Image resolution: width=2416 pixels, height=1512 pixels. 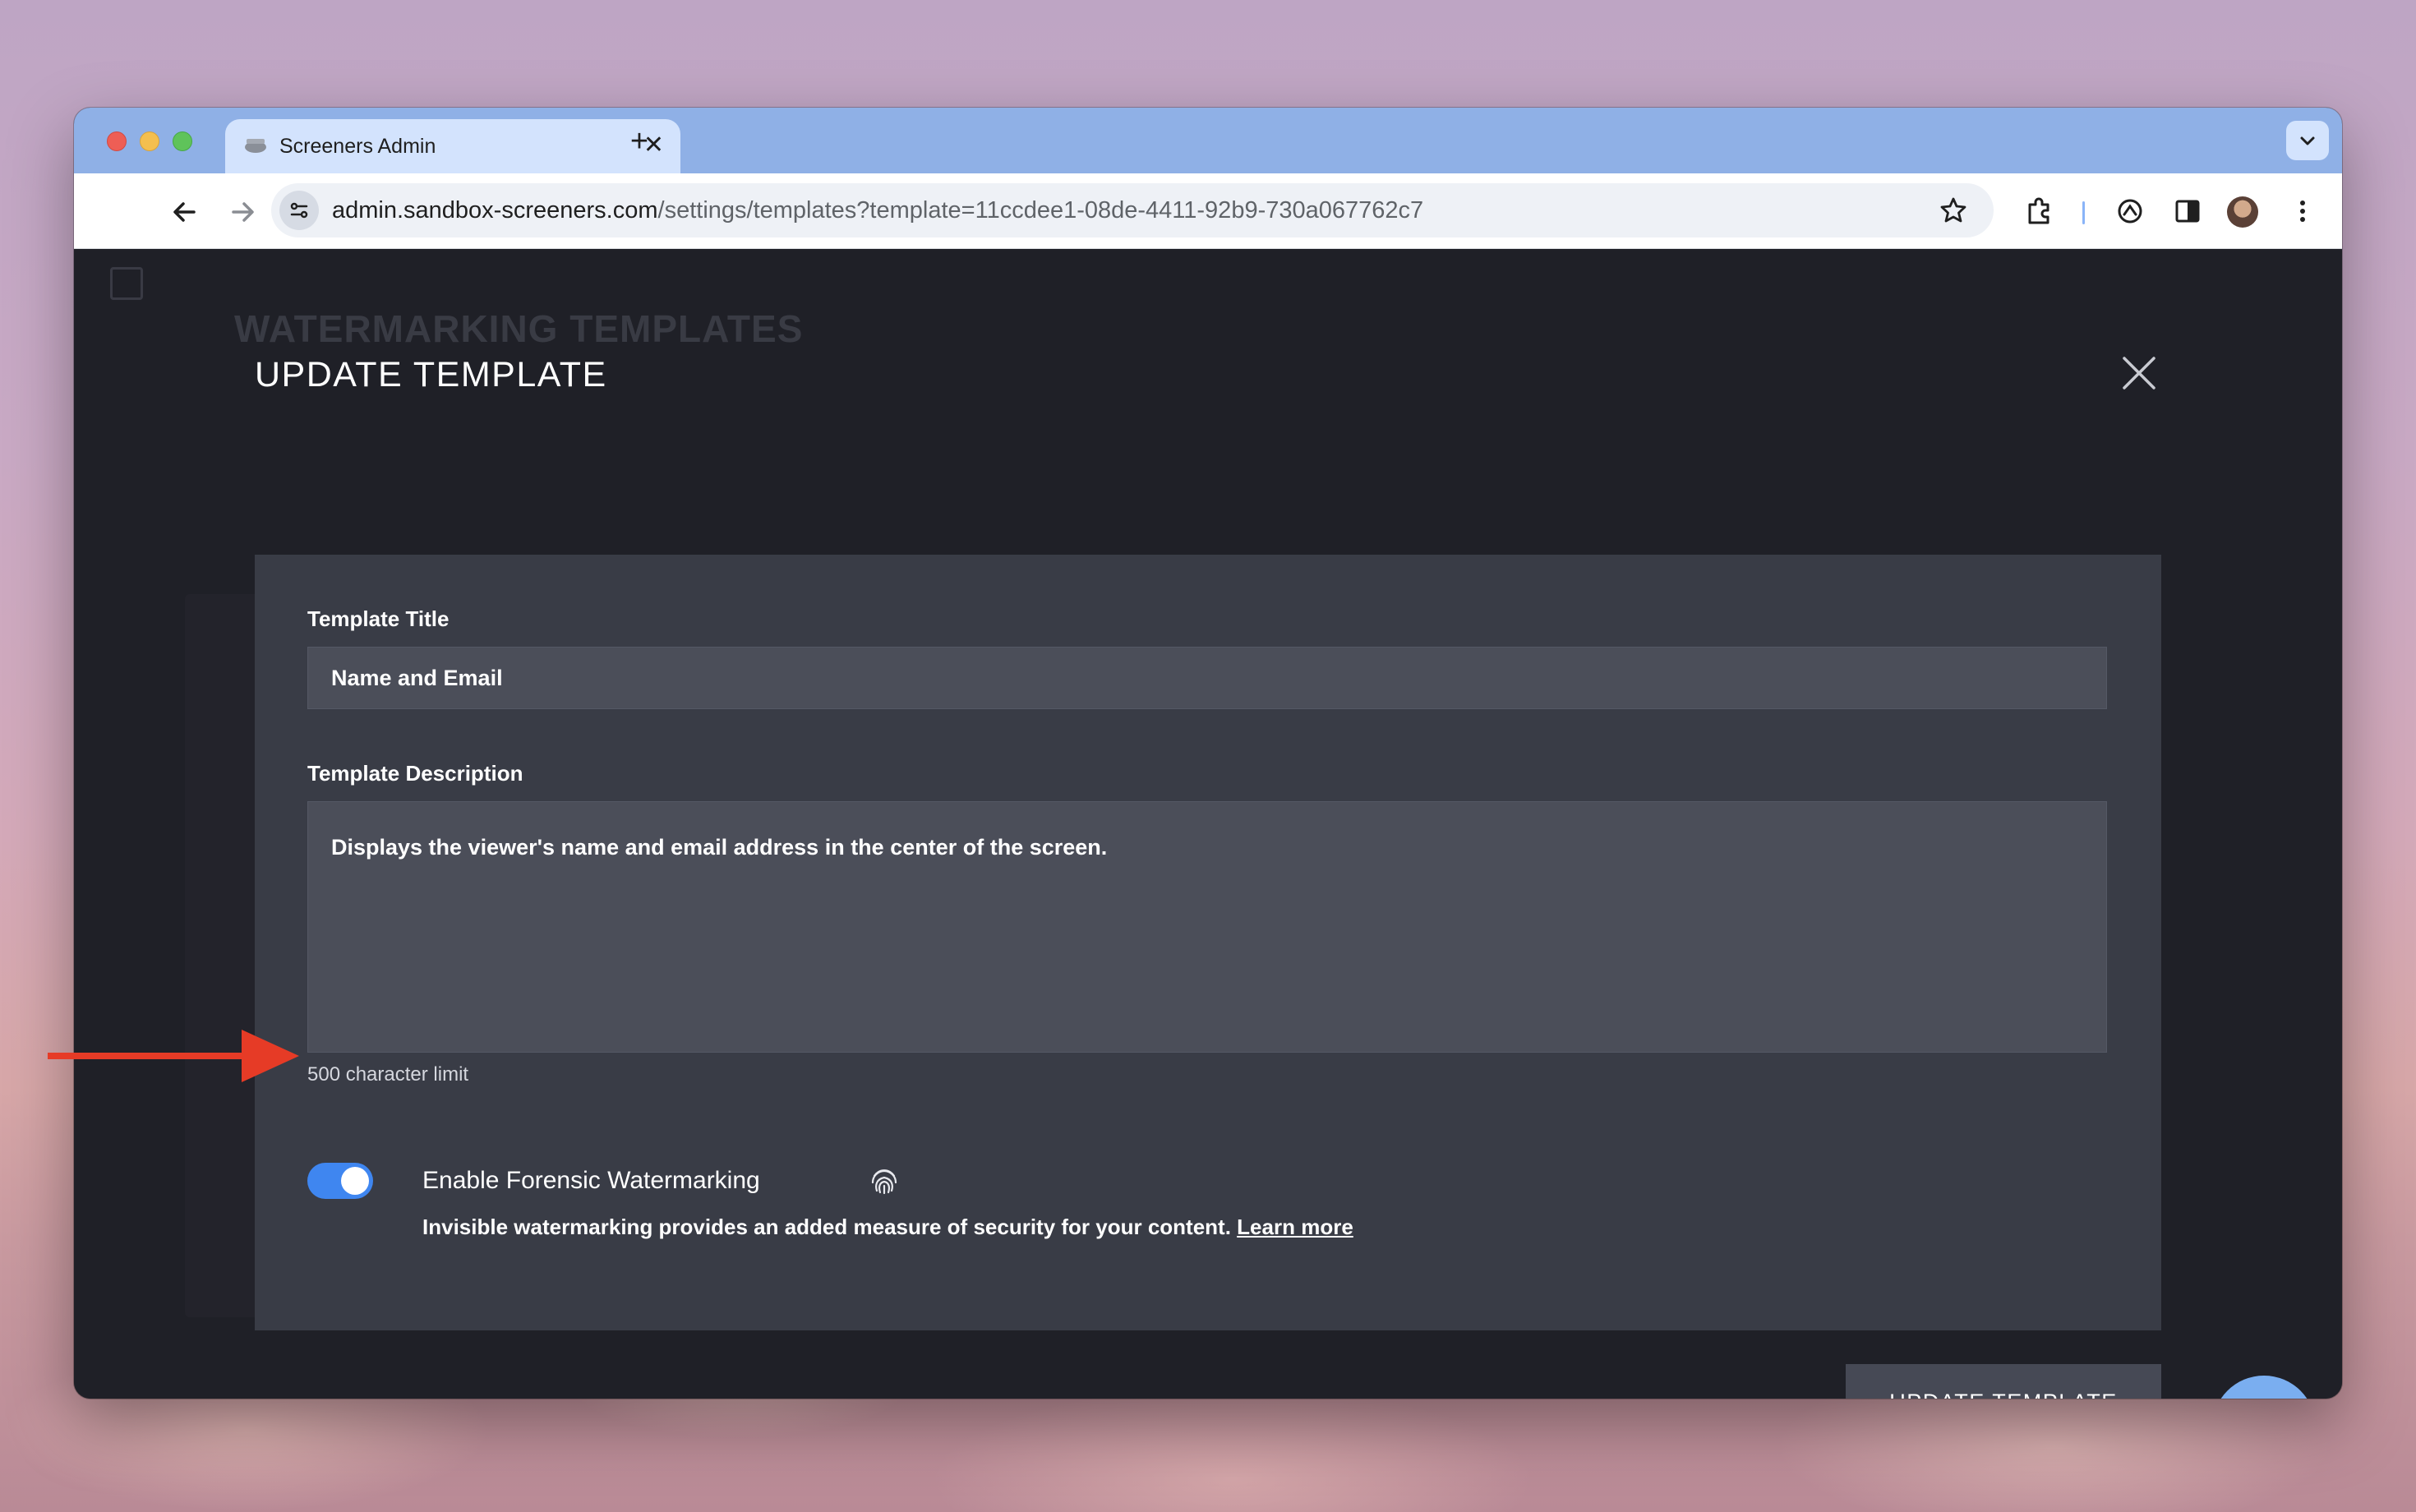 What do you see at coordinates (884, 1182) in the screenshot?
I see `fingerprint-icon` at bounding box center [884, 1182].